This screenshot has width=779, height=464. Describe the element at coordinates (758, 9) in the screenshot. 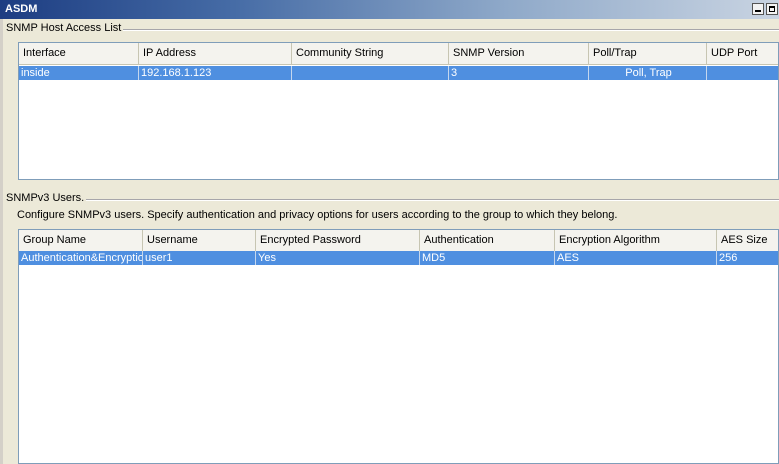

I see `minimize-icon` at that location.